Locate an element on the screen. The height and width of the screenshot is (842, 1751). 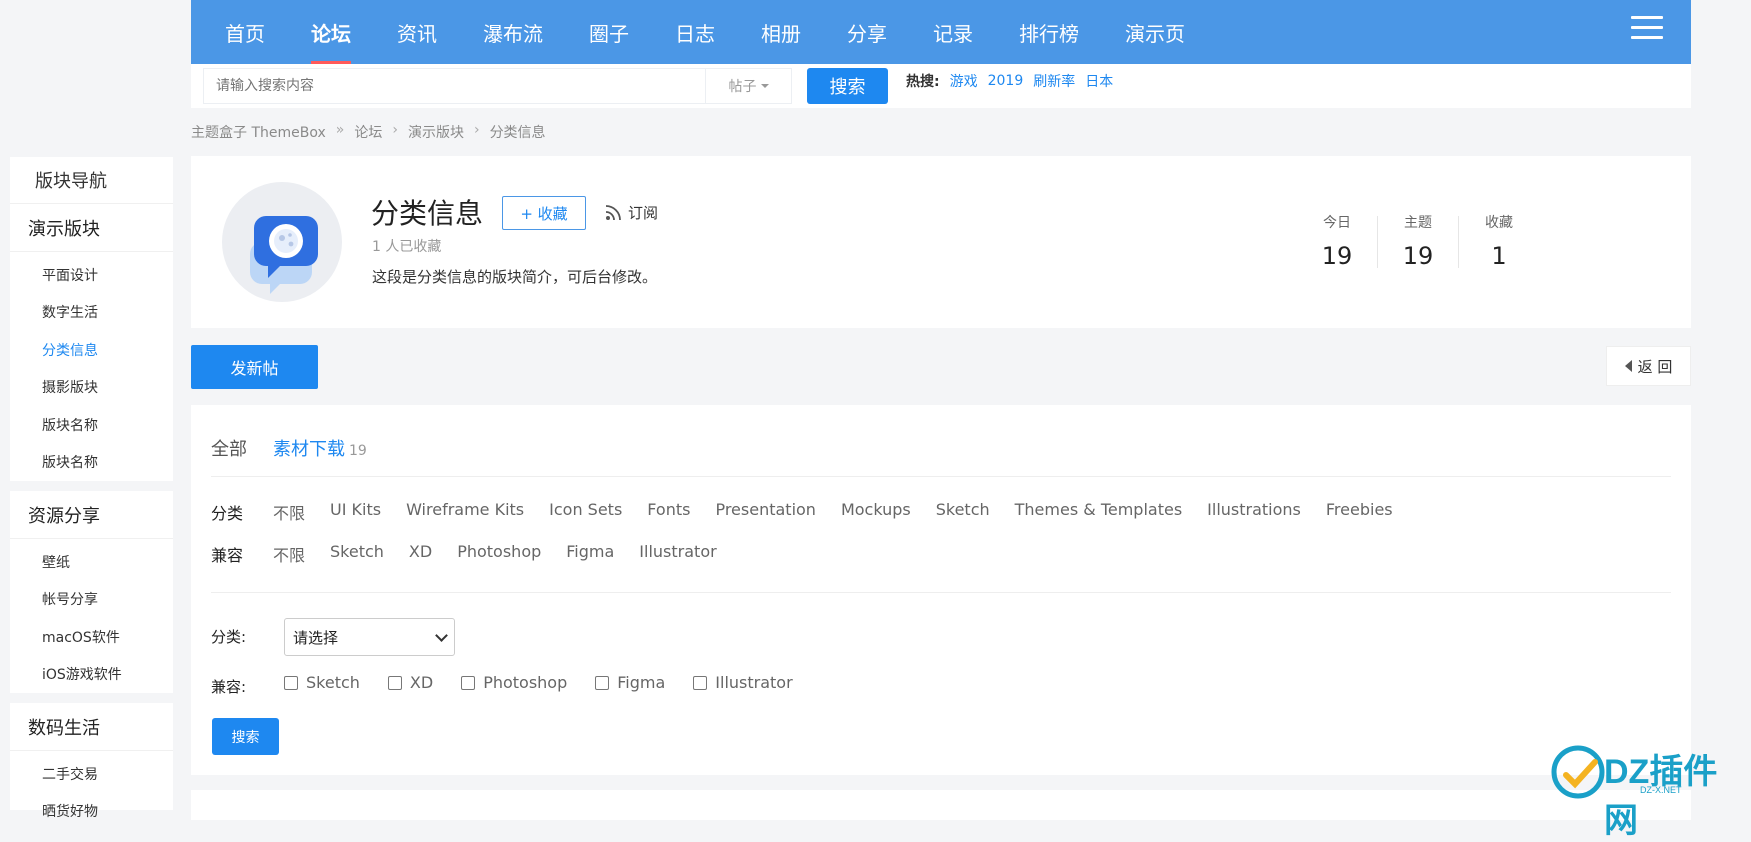
nav-item: 排行榜 is located at coordinates (1049, 32).